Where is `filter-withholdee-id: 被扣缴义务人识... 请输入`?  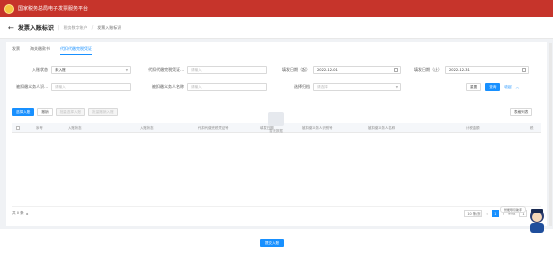 filter-withholdee-id: 被扣缴义务人识... 请输入 is located at coordinates (71, 87).